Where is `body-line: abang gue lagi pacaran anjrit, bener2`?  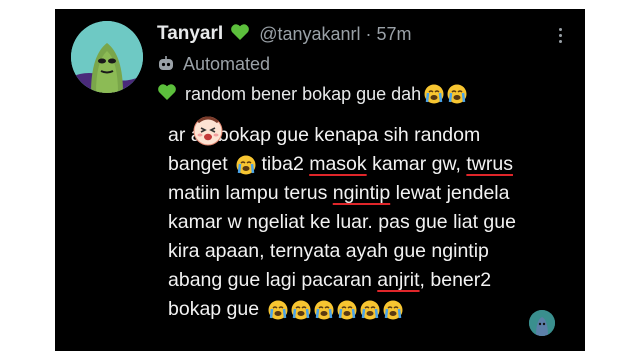
body-line: abang gue lagi pacaran anjrit, bener2 is located at coordinates (330, 280).